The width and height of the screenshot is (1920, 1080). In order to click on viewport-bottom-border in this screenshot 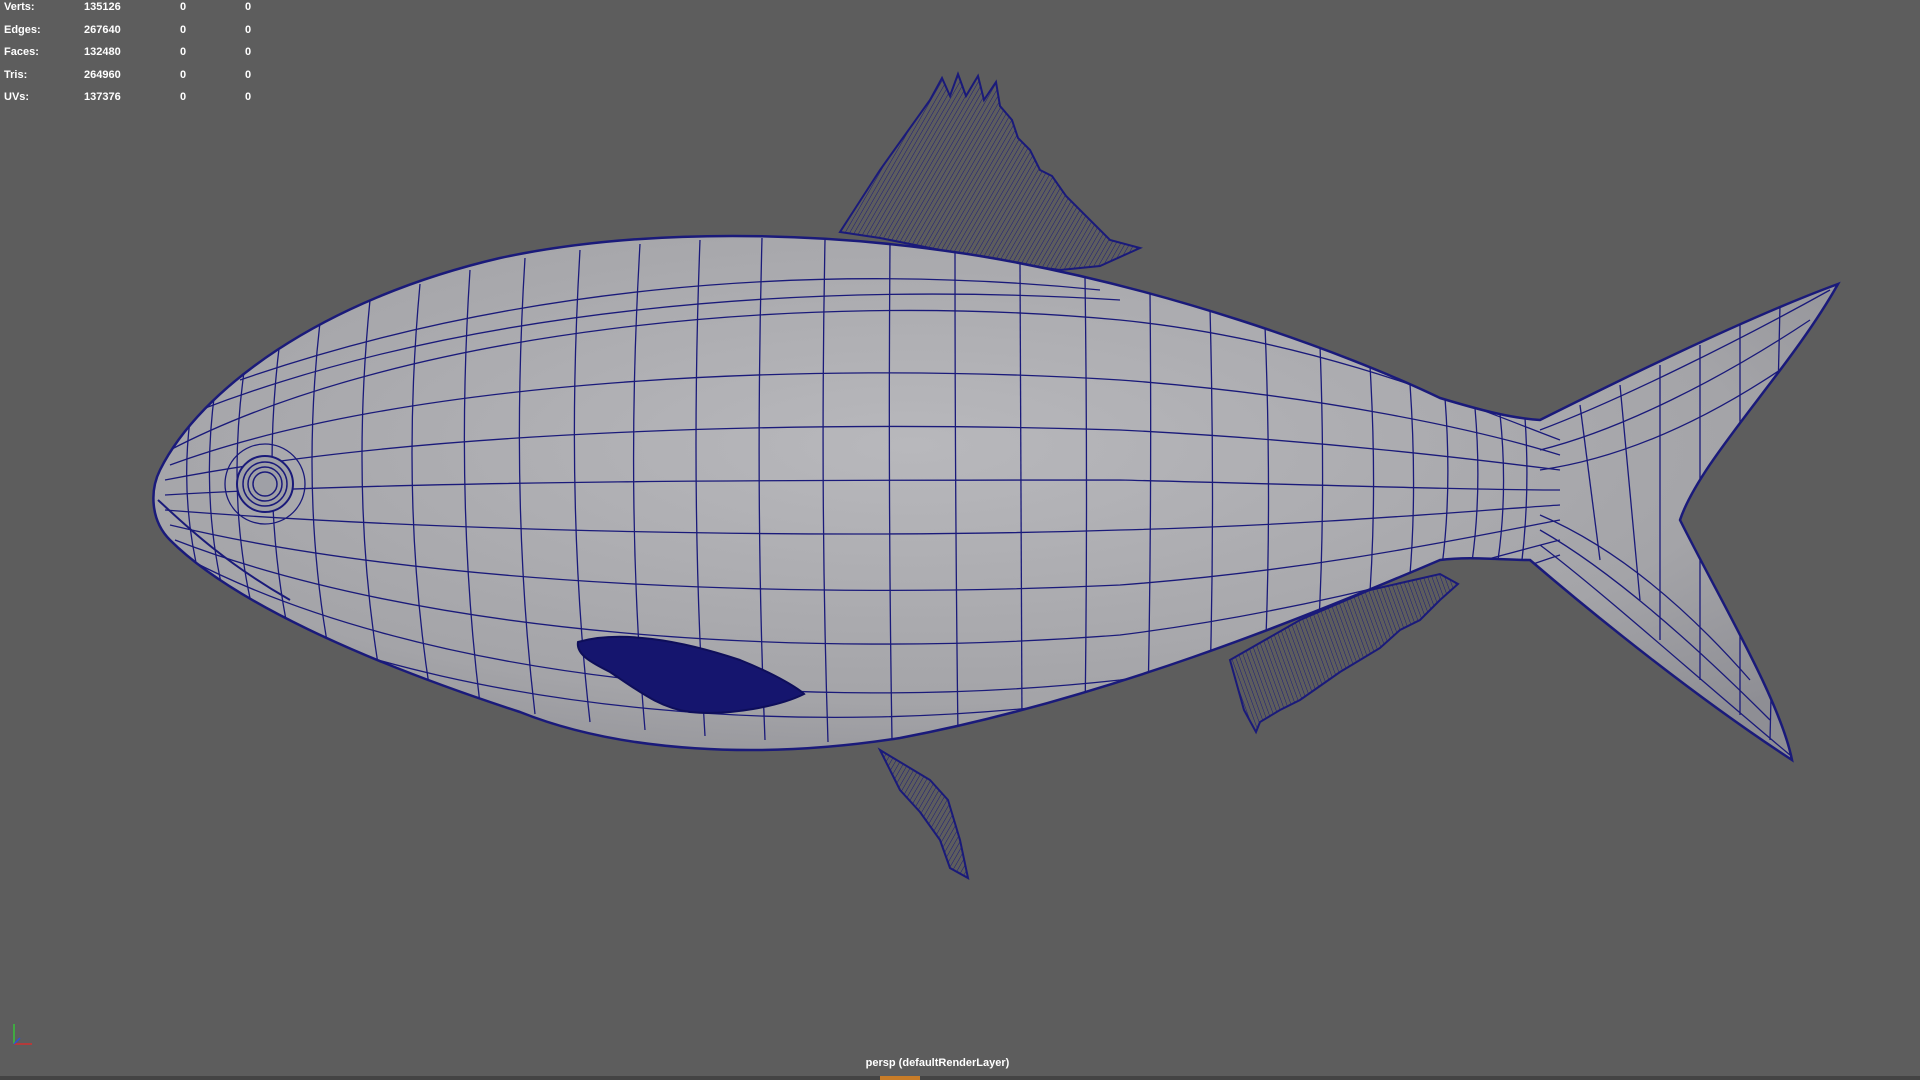, I will do `click(960, 1078)`.